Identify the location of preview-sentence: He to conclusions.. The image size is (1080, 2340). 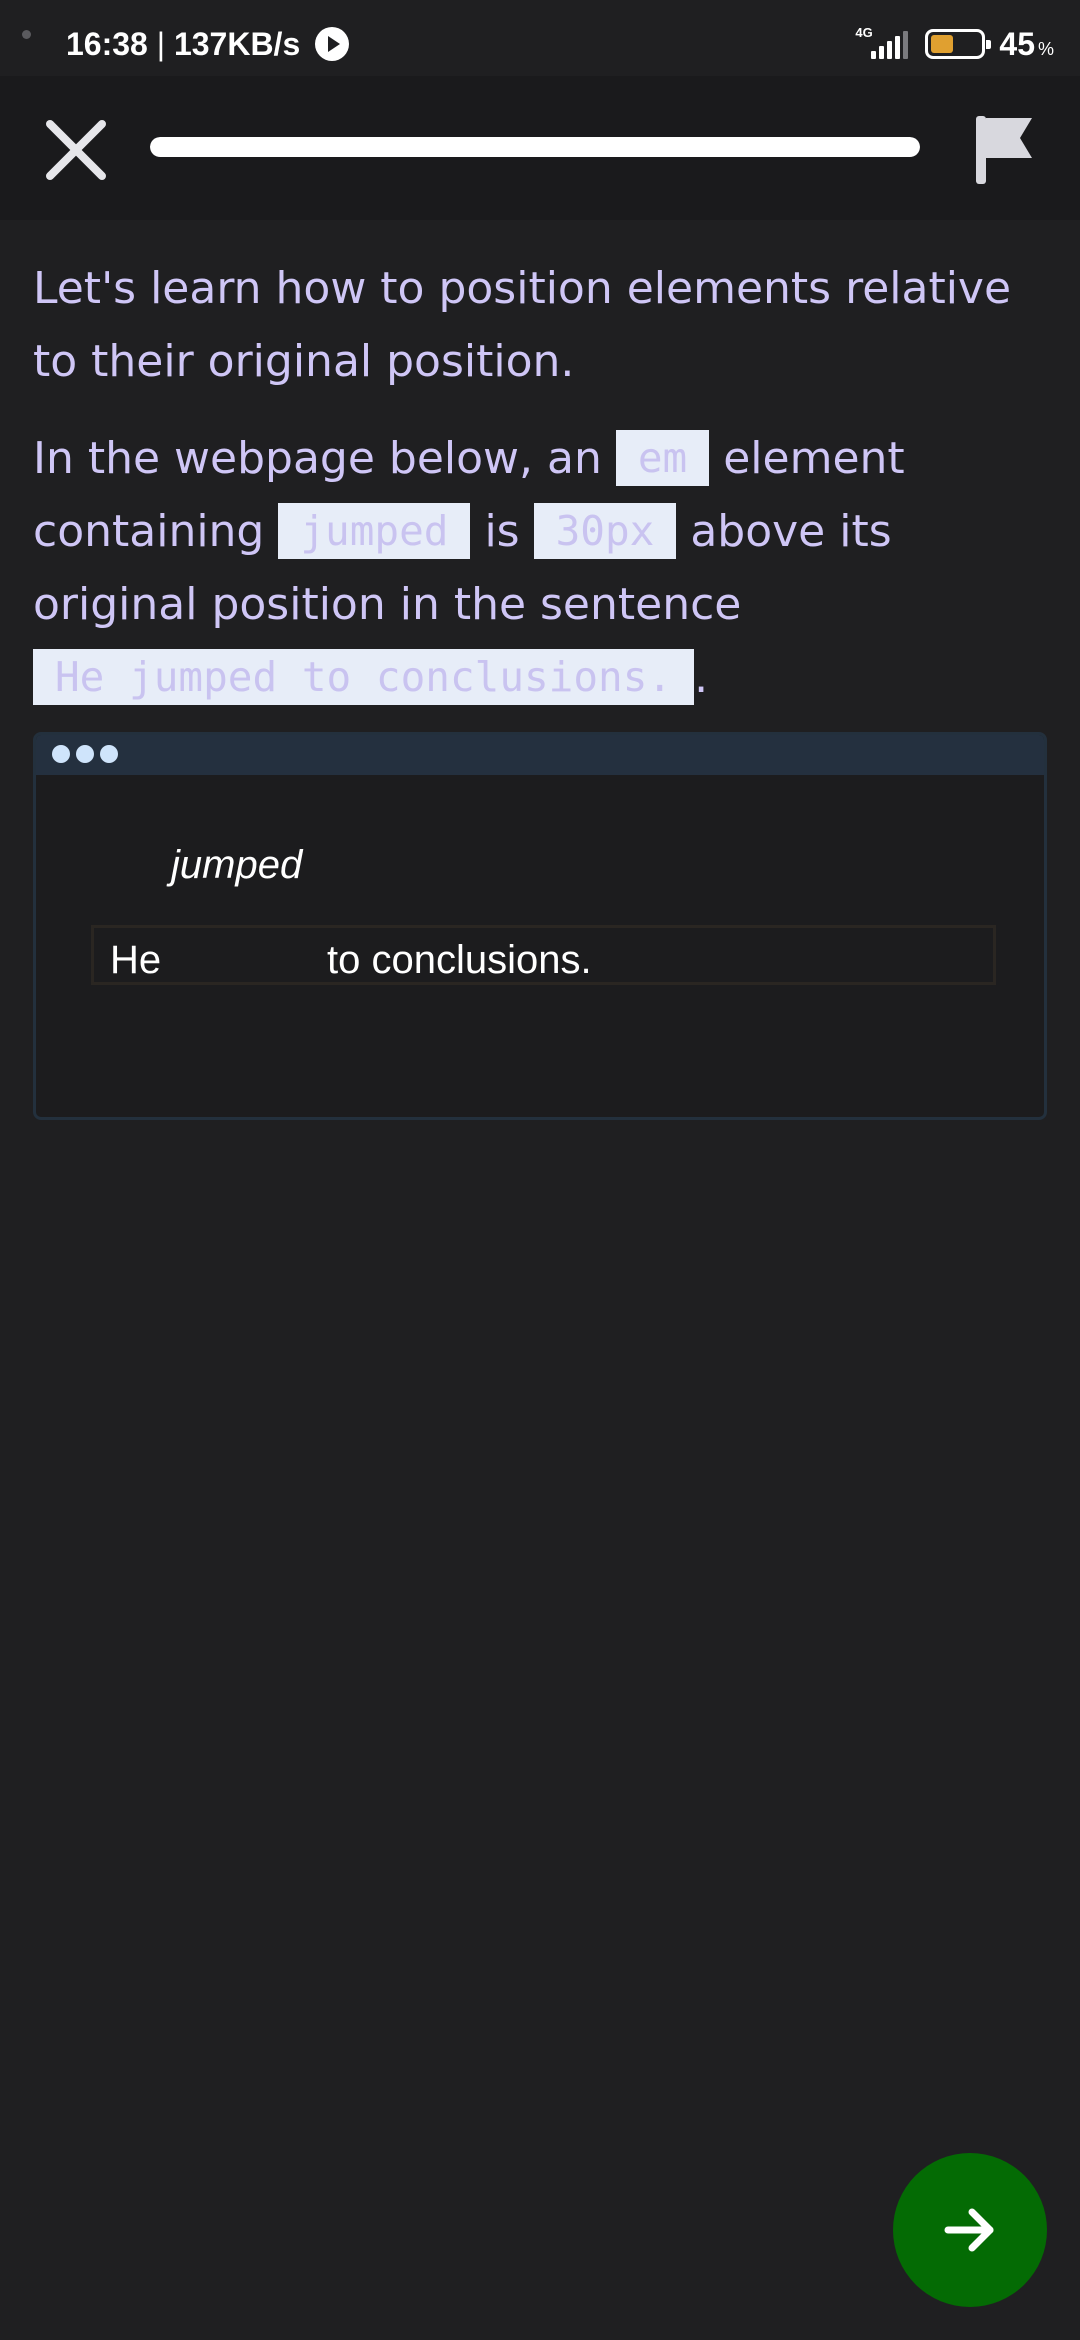
(543, 955).